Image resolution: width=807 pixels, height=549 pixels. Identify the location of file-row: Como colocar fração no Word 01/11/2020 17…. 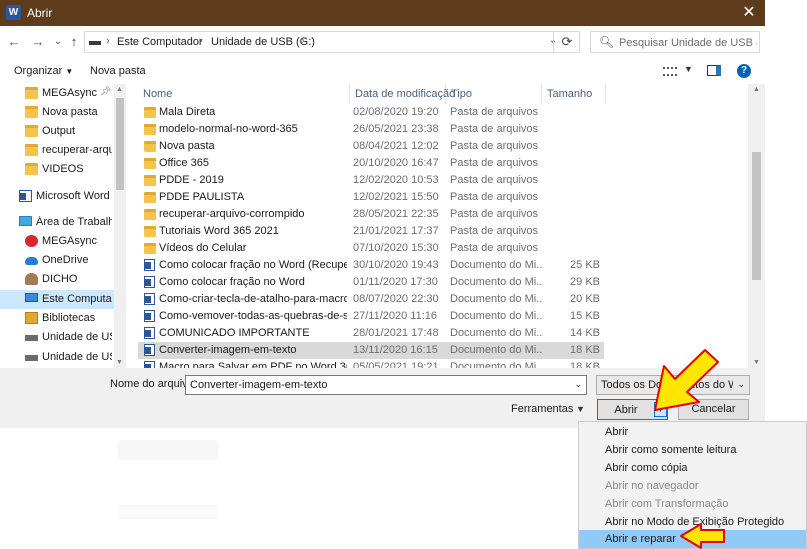
(371, 282).